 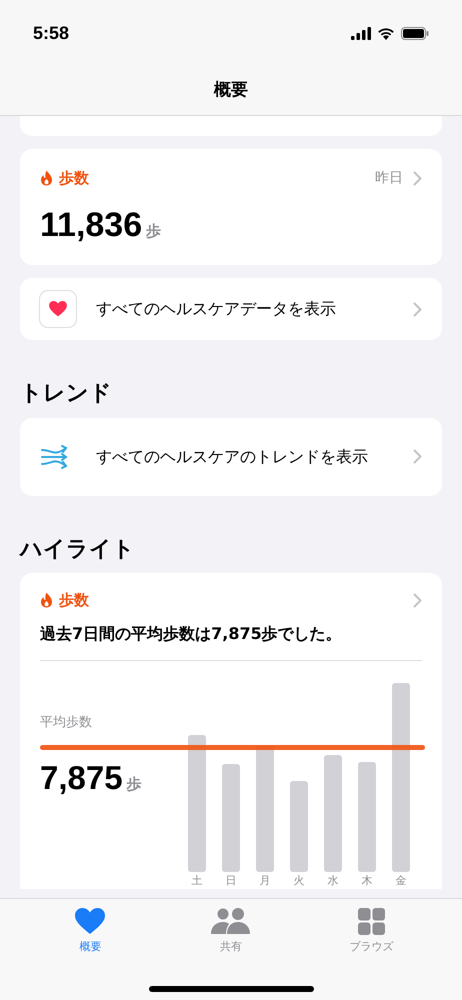 I want to click on wifi-icon, so click(x=386, y=33).